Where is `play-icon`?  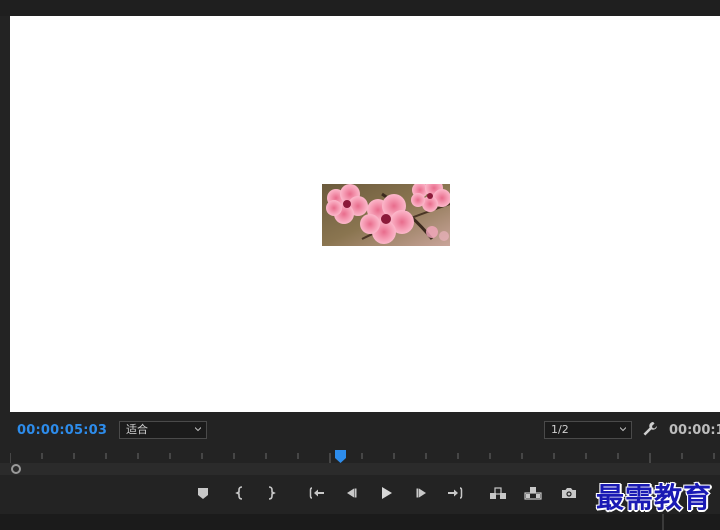 play-icon is located at coordinates (387, 493).